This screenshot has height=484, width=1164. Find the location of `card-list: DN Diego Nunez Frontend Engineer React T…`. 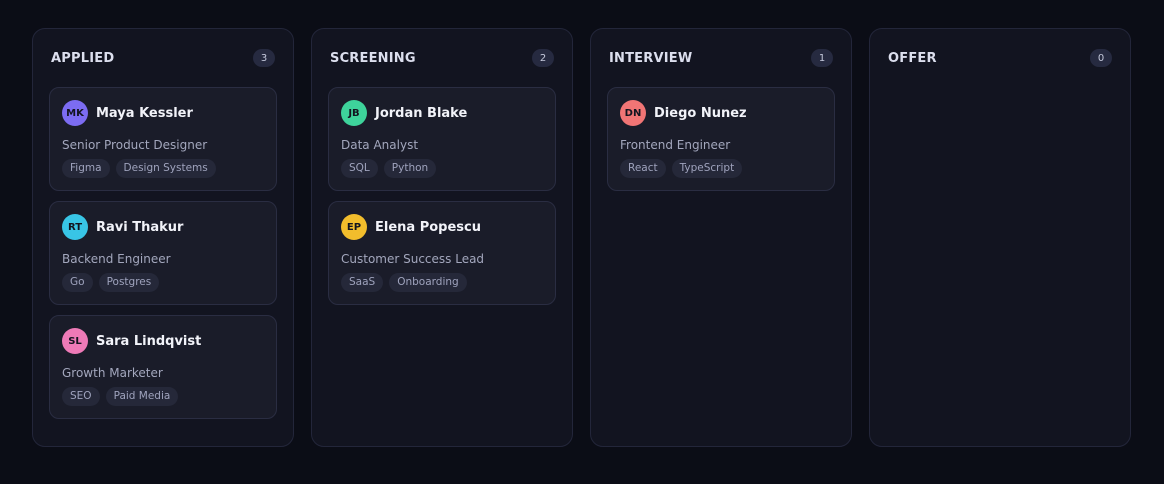

card-list: DN Diego Nunez Frontend Engineer React T… is located at coordinates (721, 139).